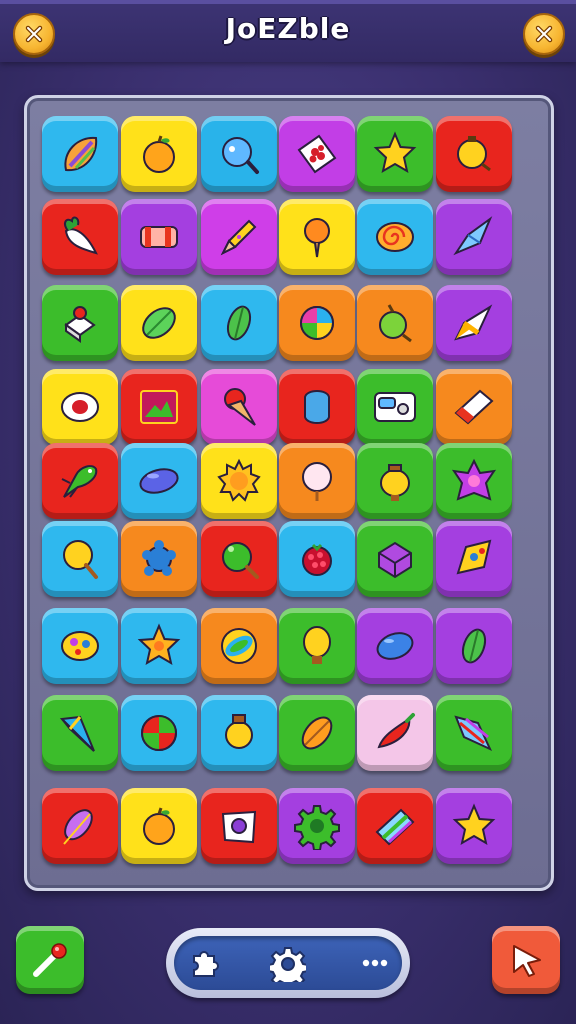  I want to click on chili-pepper-icon, so click(396, 731).